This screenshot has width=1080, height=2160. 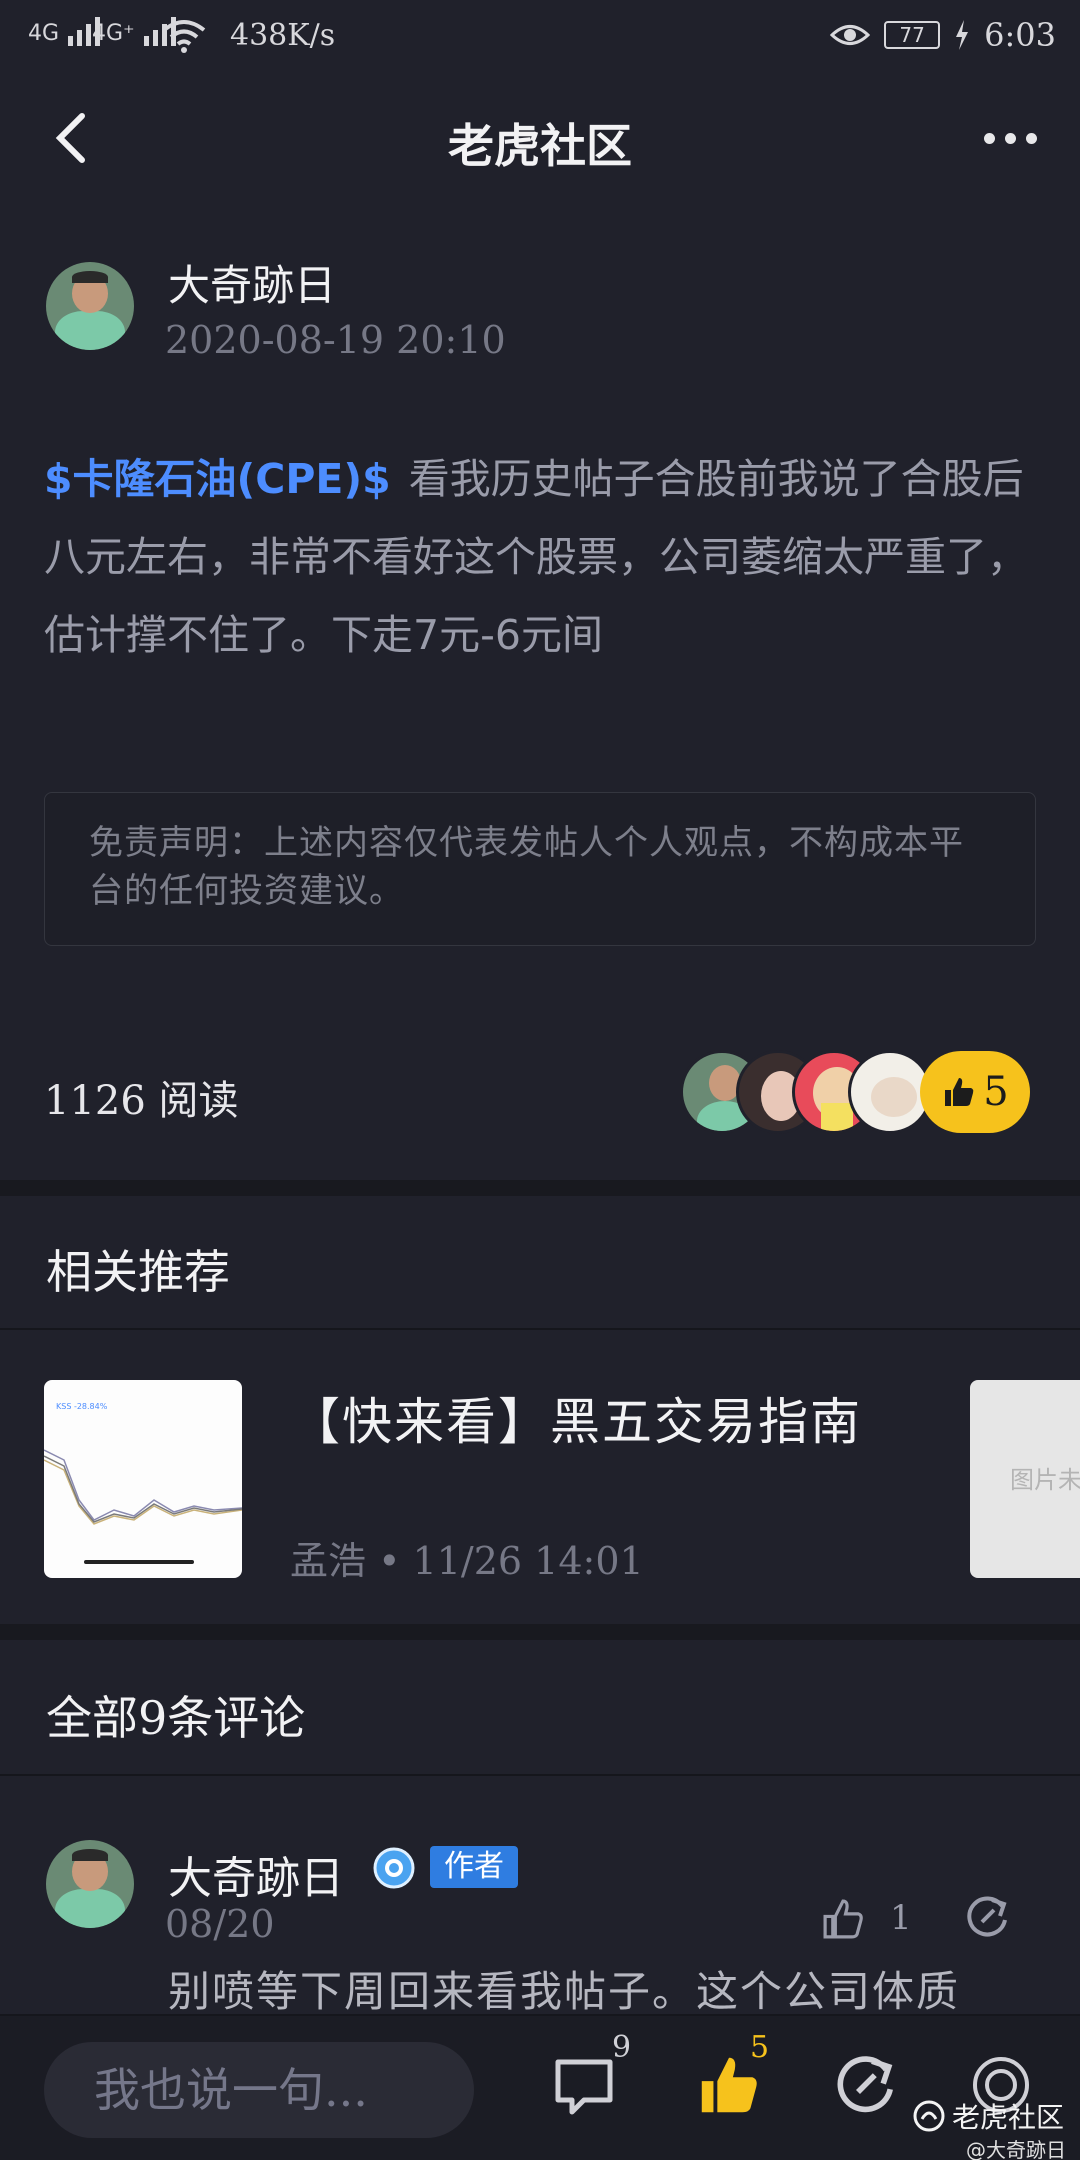 What do you see at coordinates (1045, 1480) in the screenshot?
I see `image-placeholder-text: 图片未` at bounding box center [1045, 1480].